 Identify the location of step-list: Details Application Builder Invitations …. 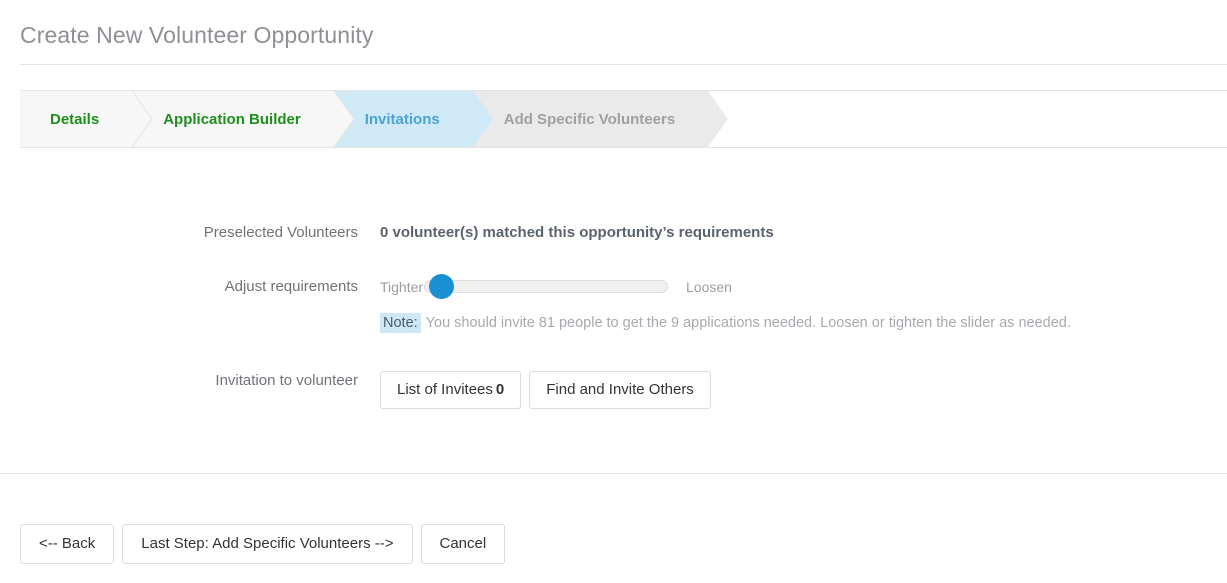
(374, 119).